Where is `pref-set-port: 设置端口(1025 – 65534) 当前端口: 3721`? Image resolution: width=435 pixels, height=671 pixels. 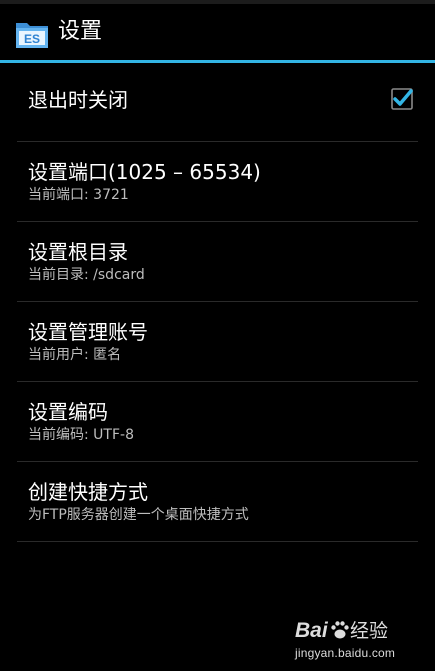 pref-set-port: 设置端口(1025 – 65534) 当前端口: 3721 is located at coordinates (217, 182).